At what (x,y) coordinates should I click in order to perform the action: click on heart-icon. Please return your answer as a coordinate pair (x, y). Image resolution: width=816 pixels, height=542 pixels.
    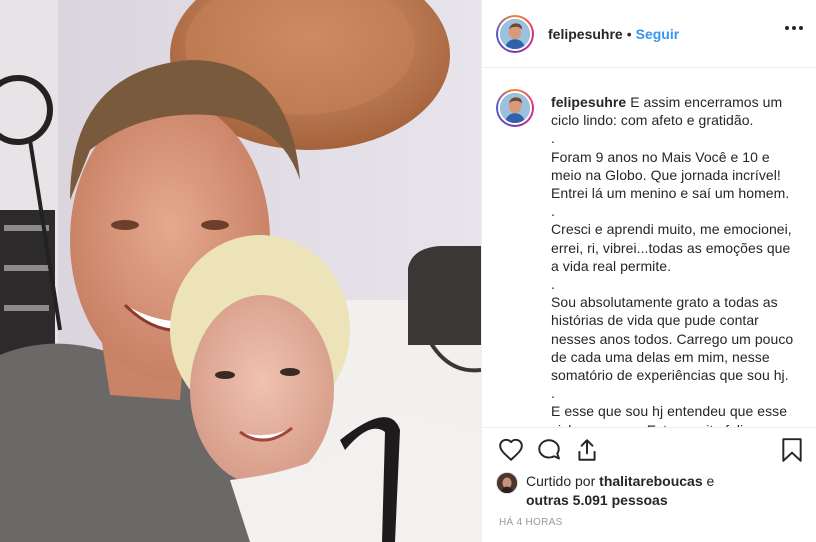
    Looking at the image, I should click on (512, 451).